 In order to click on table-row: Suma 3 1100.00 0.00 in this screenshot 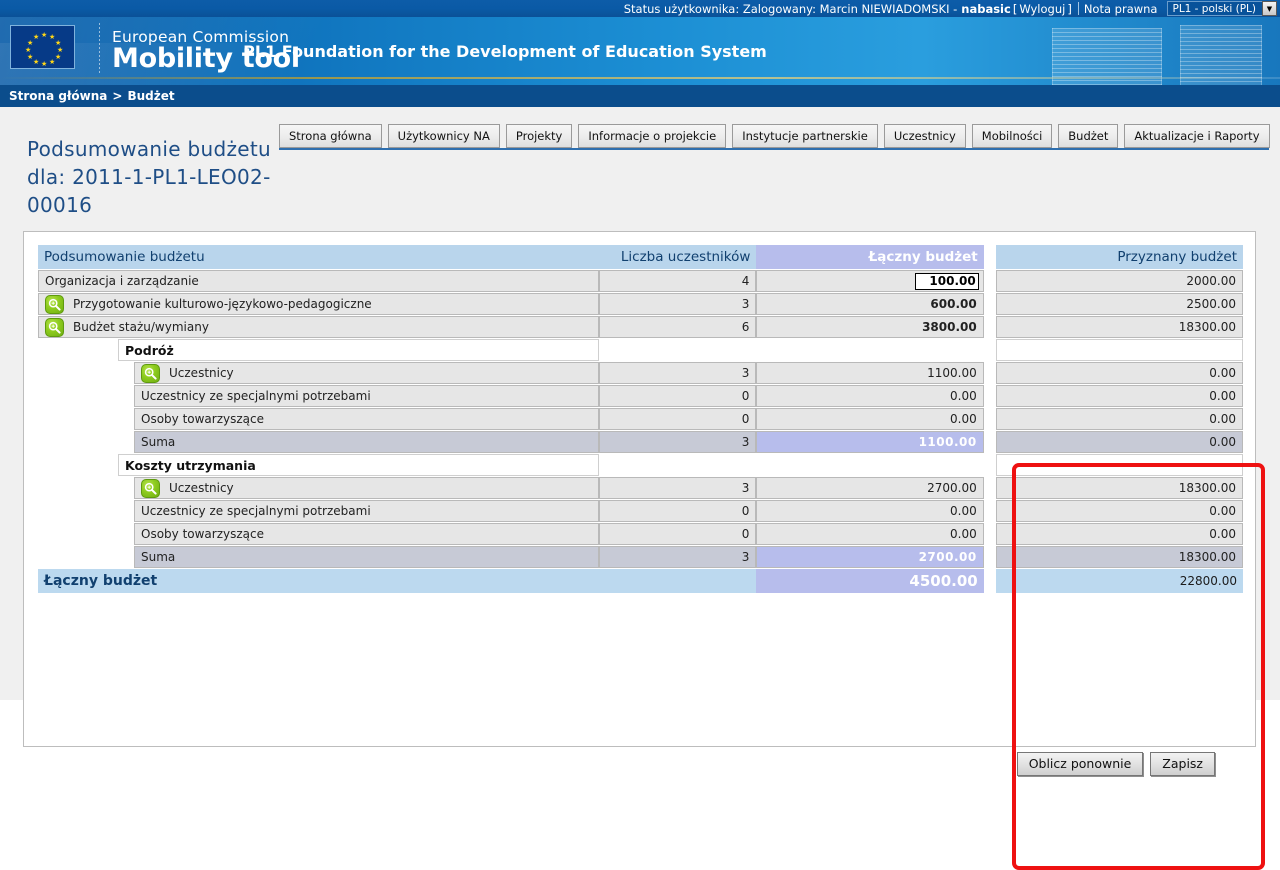, I will do `click(640, 442)`.